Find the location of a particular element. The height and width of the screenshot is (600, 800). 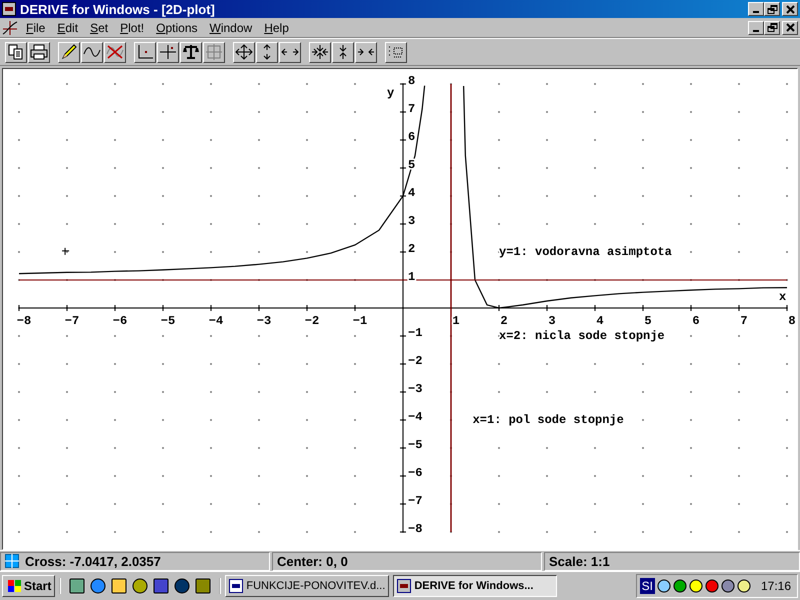

x-tick-label: −4 is located at coordinates (216, 321).